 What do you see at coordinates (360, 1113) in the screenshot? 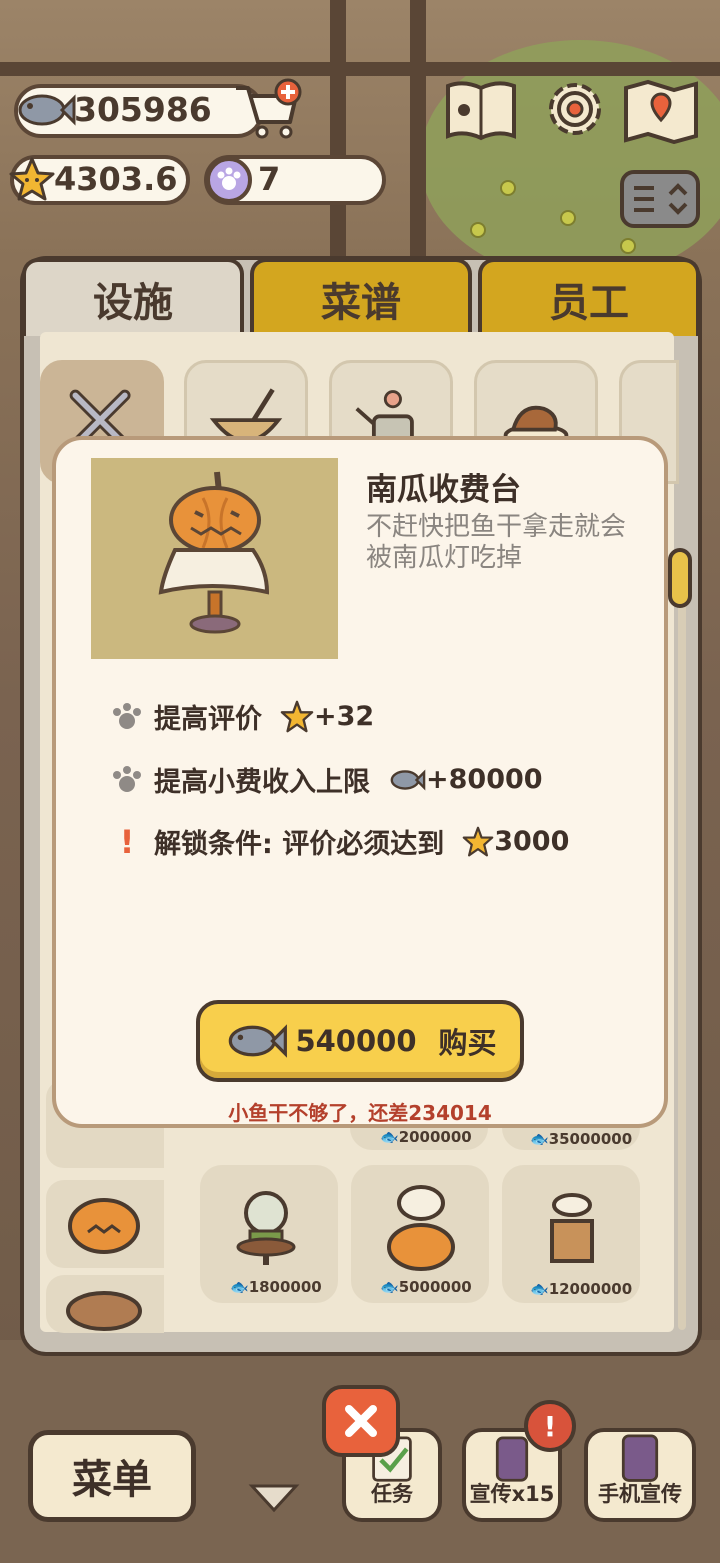
I see `insufficient-funds-warning: 小鱼干不够了，还差234014` at bounding box center [360, 1113].